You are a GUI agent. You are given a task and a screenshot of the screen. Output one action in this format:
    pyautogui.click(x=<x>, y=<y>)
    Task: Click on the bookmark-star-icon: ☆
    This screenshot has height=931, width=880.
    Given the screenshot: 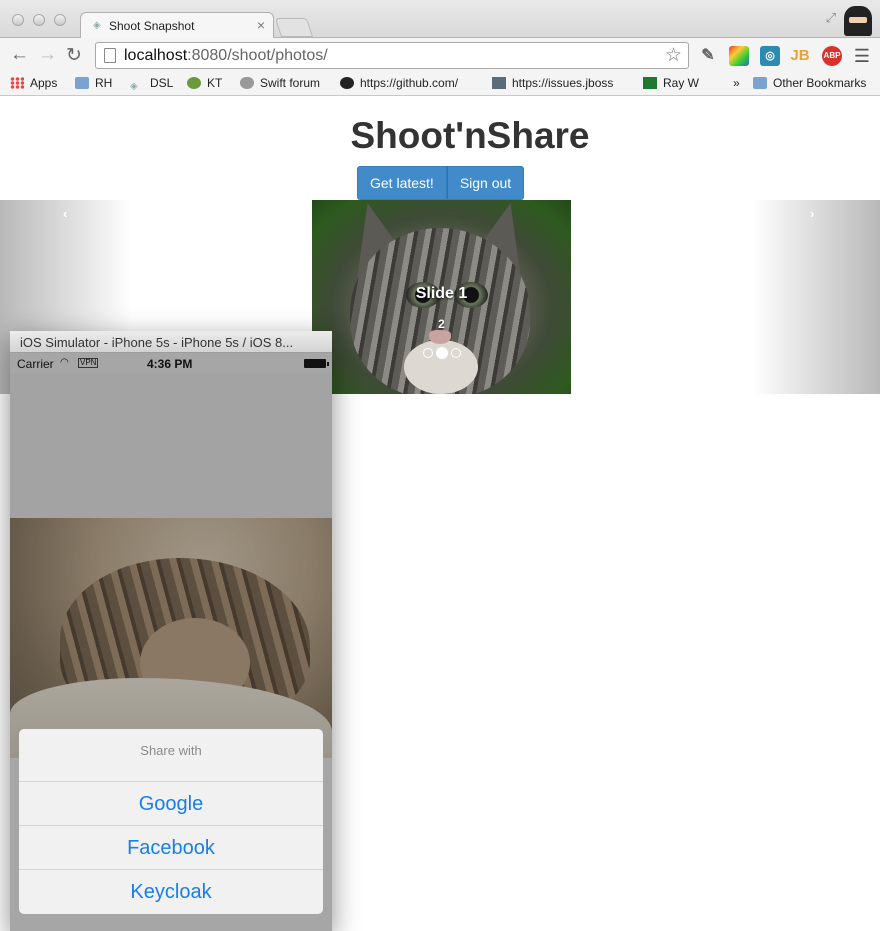 What is the action you would take?
    pyautogui.click(x=673, y=55)
    